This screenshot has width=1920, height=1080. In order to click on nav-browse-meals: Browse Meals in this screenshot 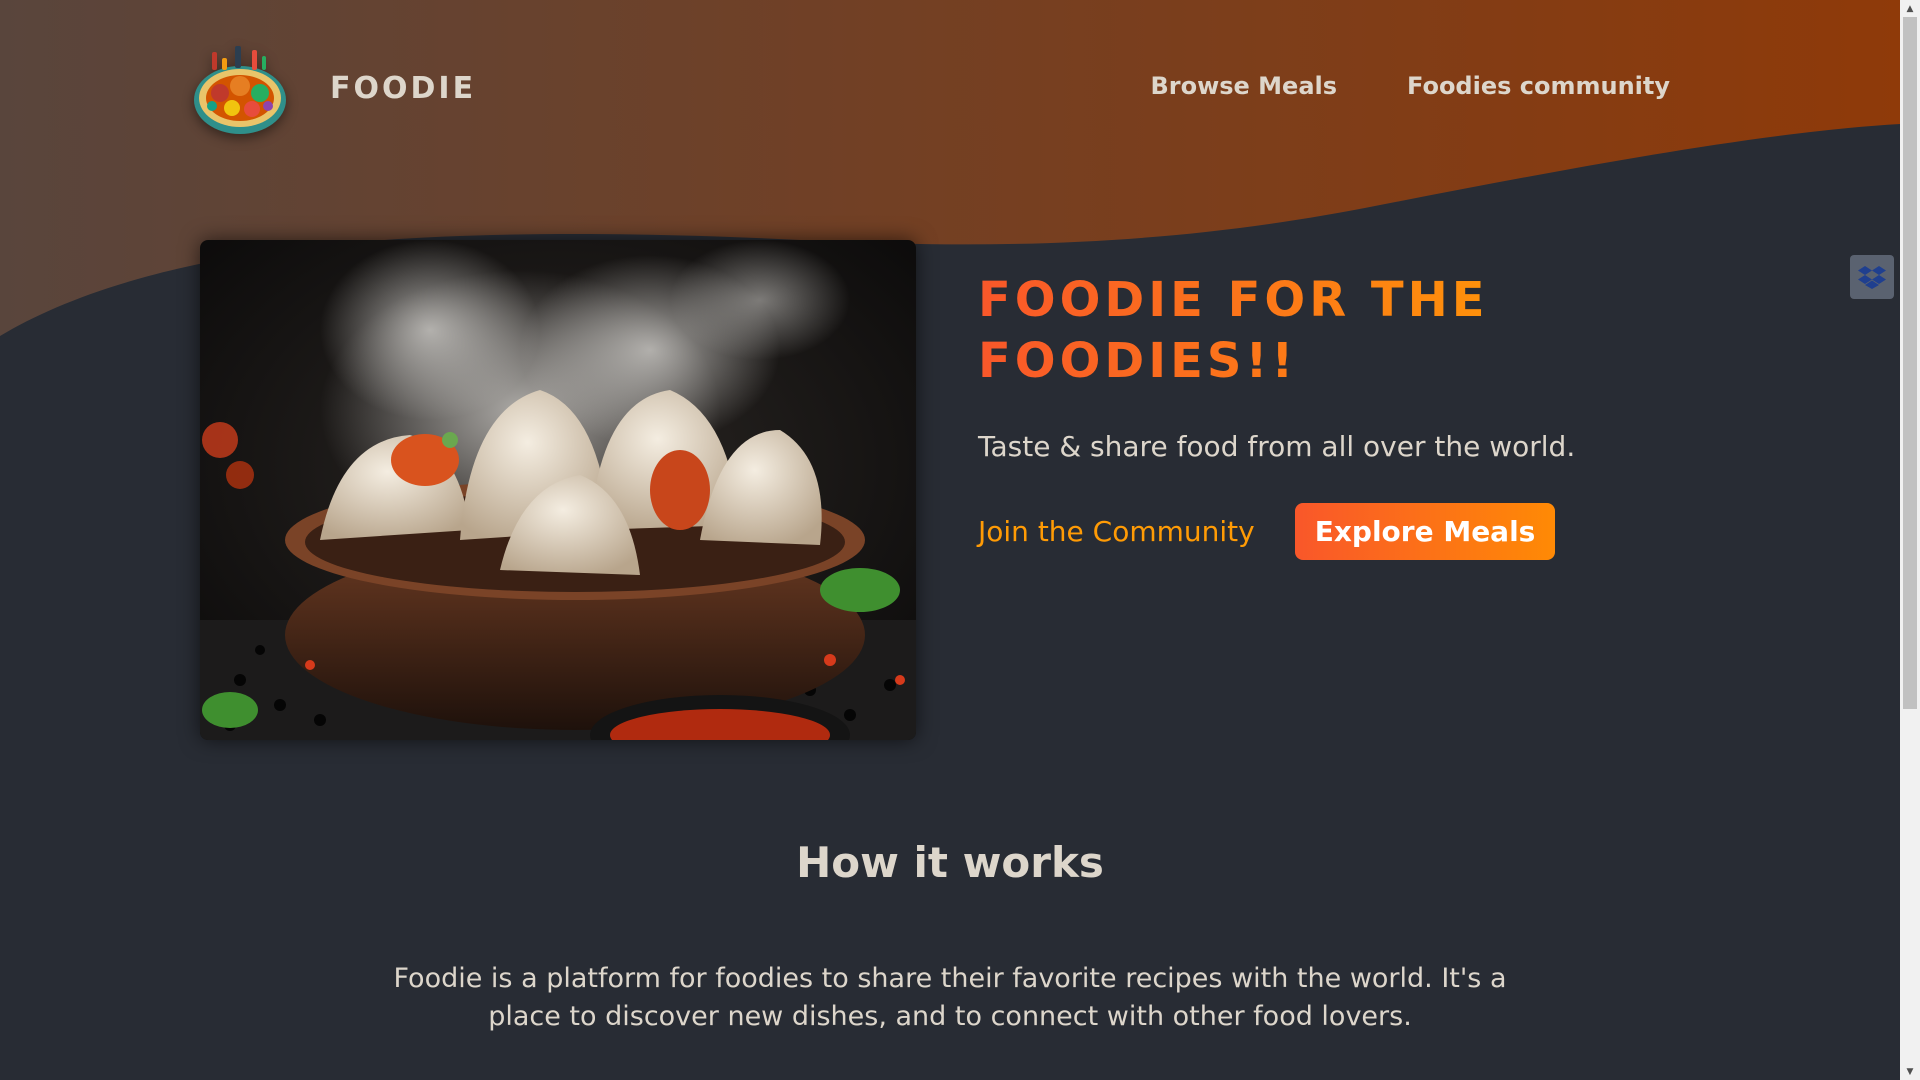, I will do `click(1243, 86)`.